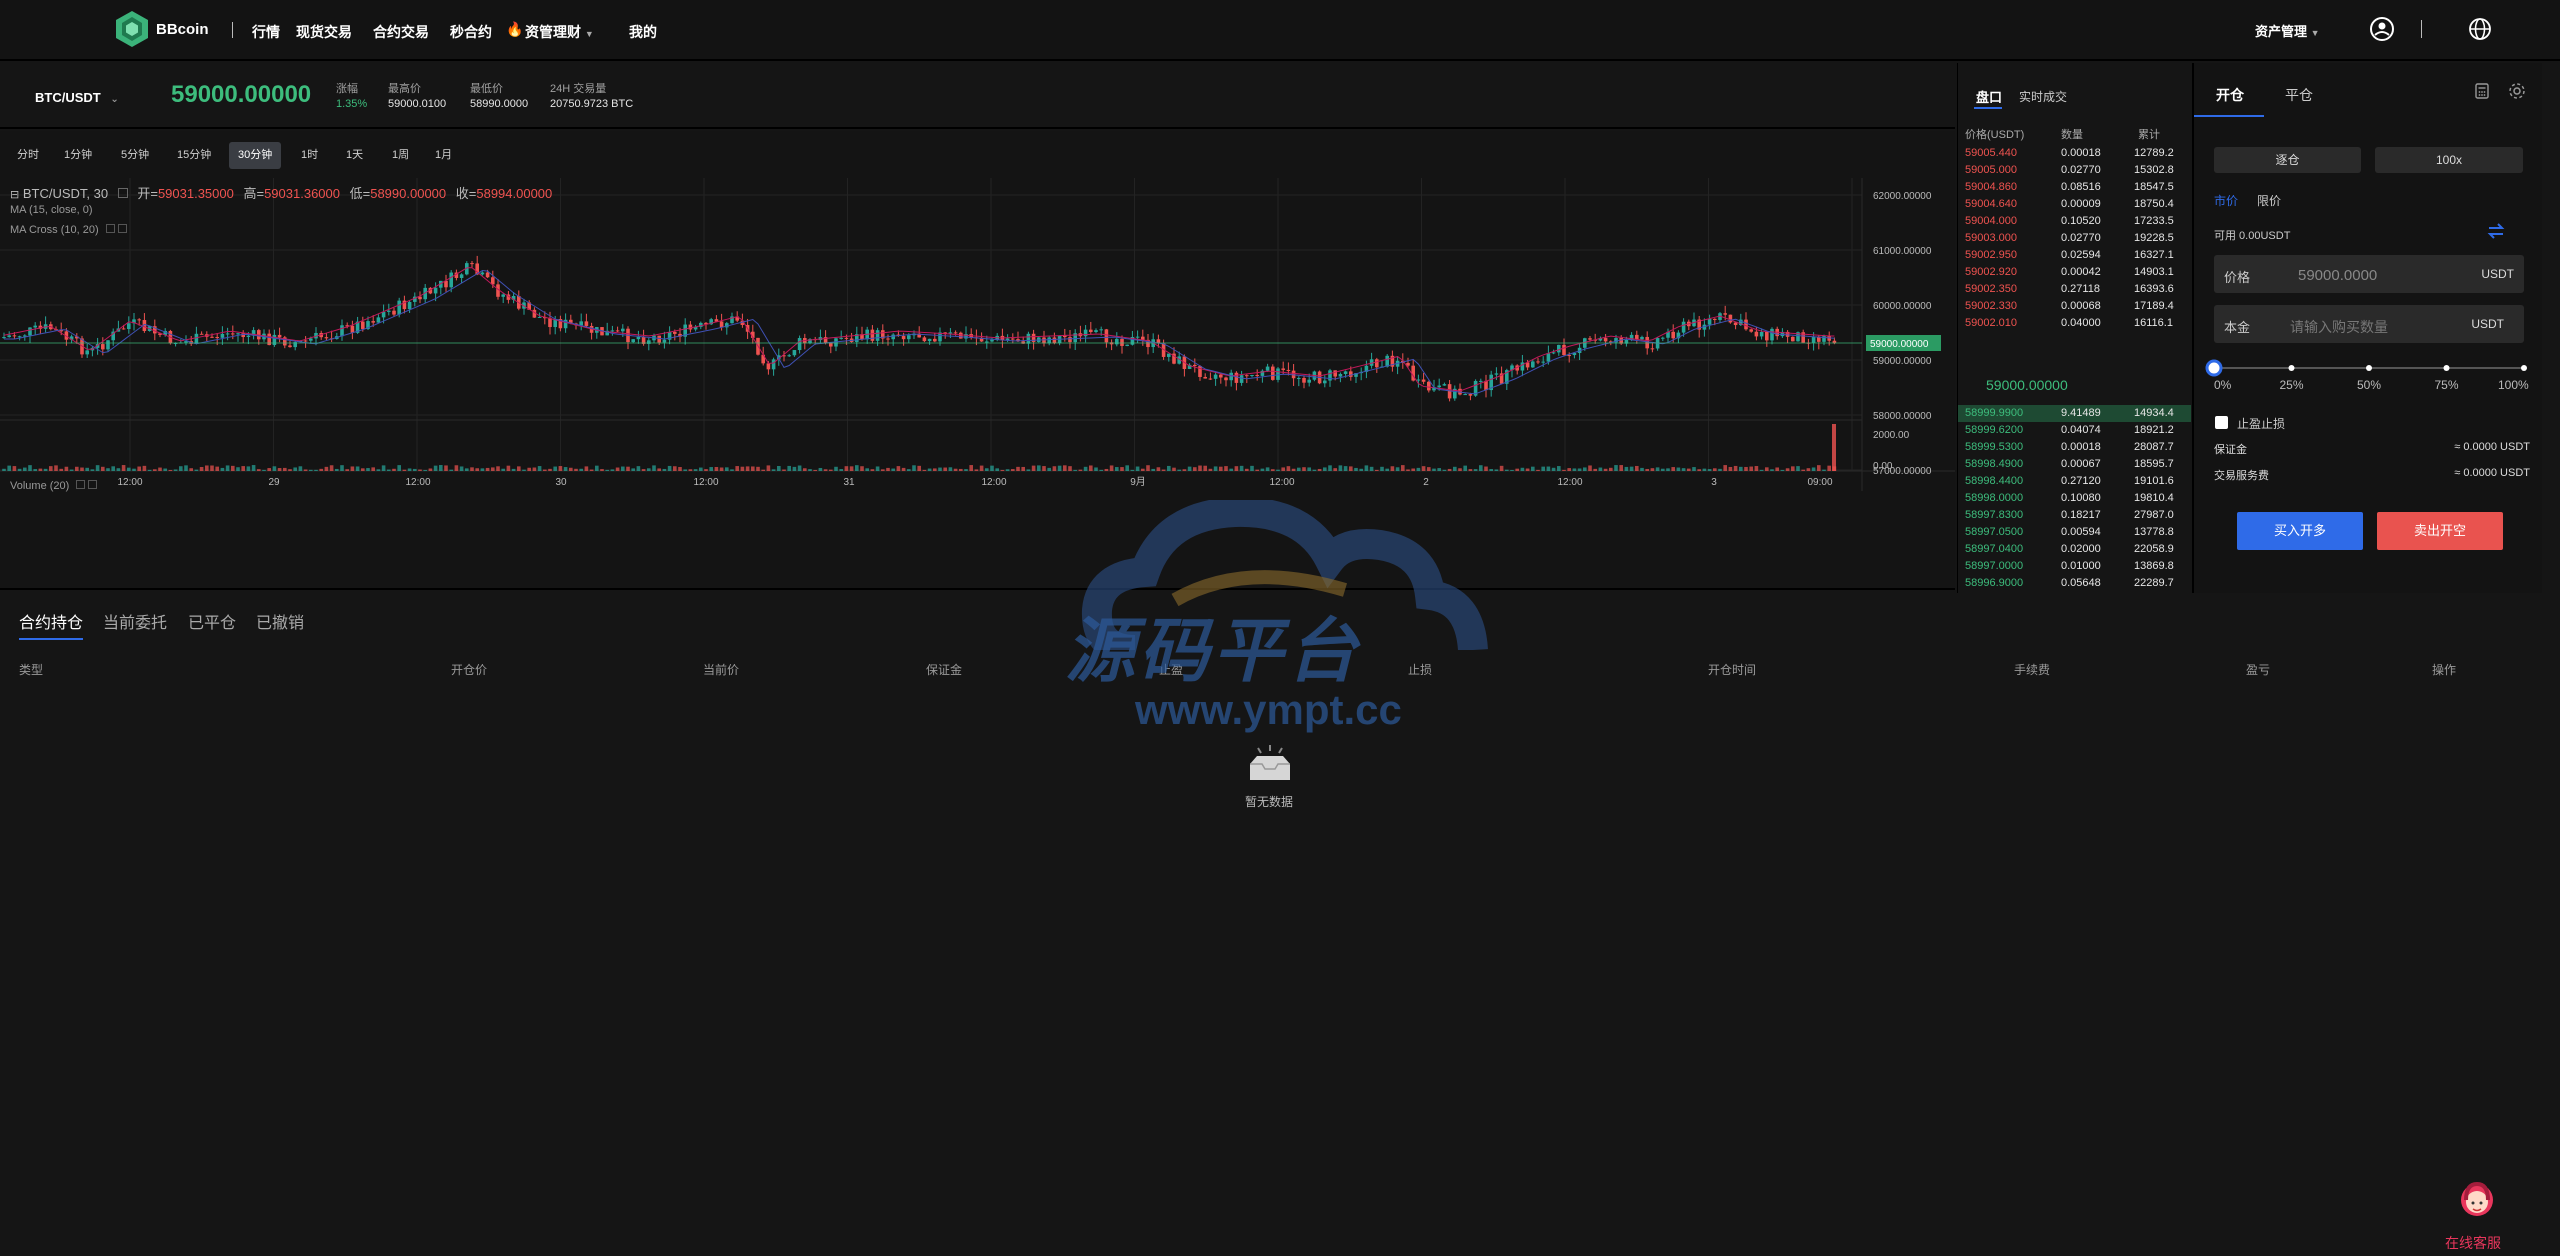  Describe the element at coordinates (2300, 531) in the screenshot. I see `buy-long-button: 买入开多` at that location.